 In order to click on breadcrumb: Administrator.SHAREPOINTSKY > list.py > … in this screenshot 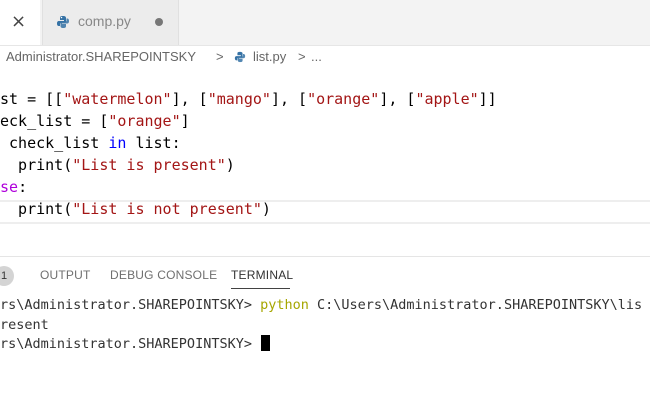, I will do `click(325, 57)`.